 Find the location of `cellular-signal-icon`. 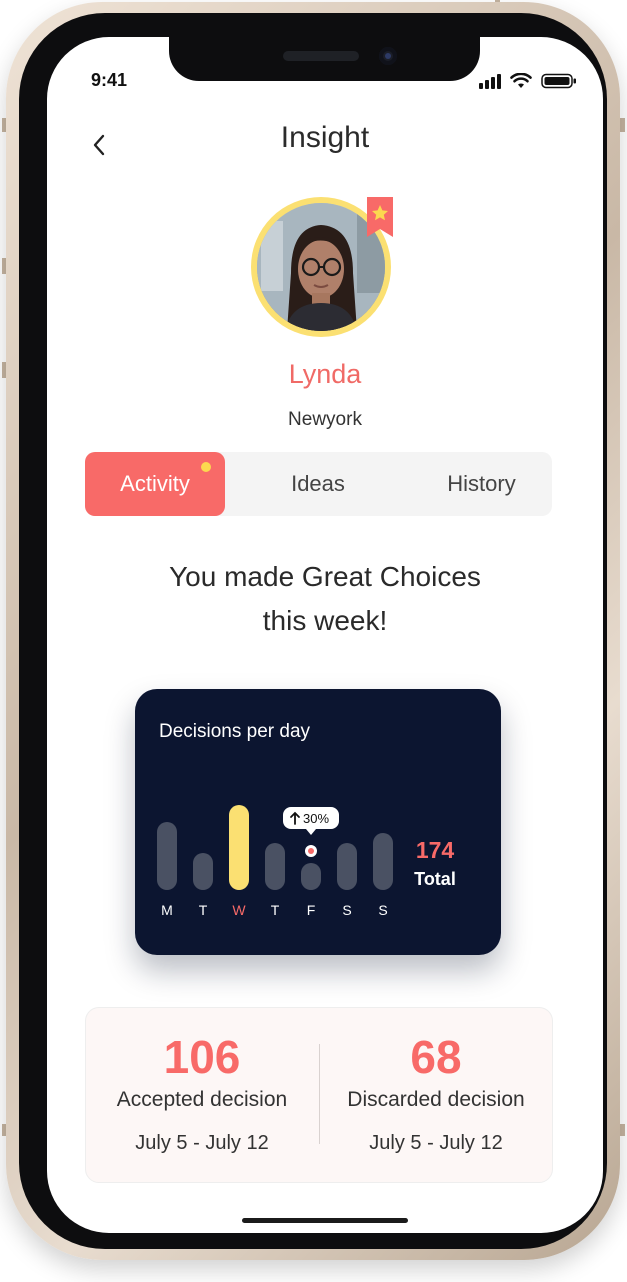

cellular-signal-icon is located at coordinates (490, 81).